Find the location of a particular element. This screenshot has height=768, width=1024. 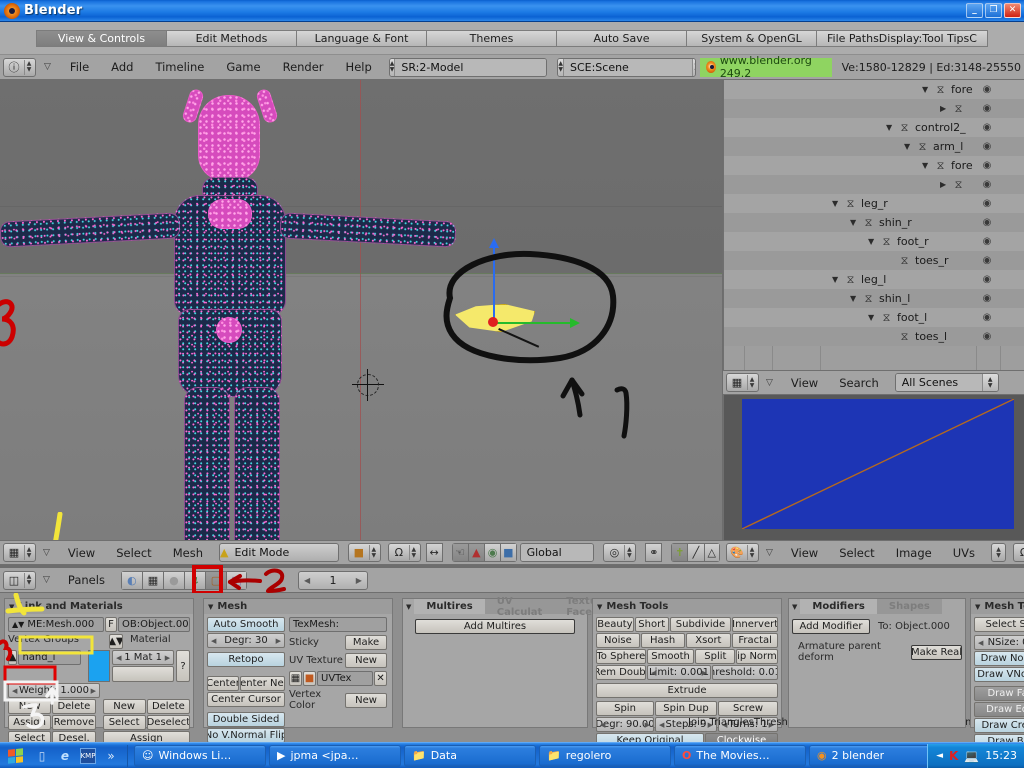

menu-add: Add is located at coordinates (122, 67).